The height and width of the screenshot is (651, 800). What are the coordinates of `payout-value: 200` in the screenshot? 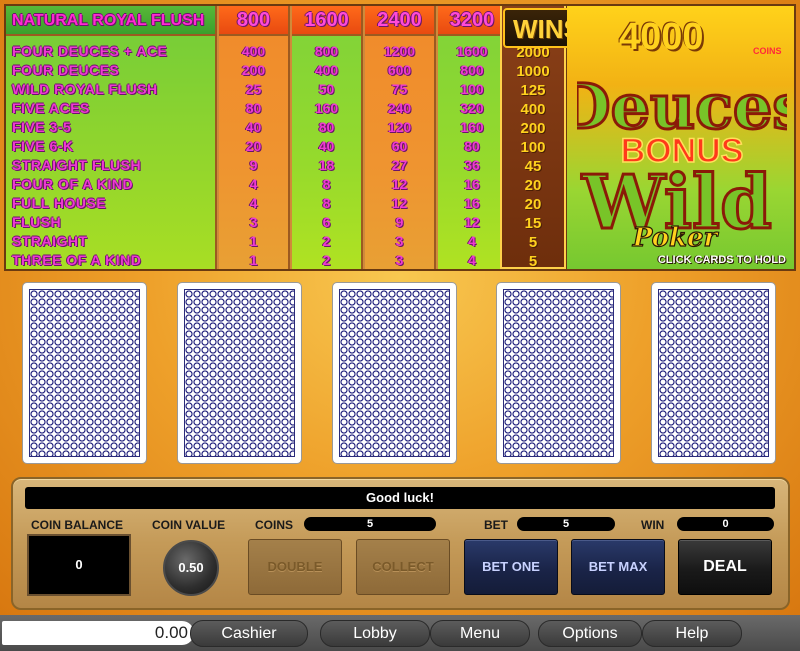 It's located at (253, 70).